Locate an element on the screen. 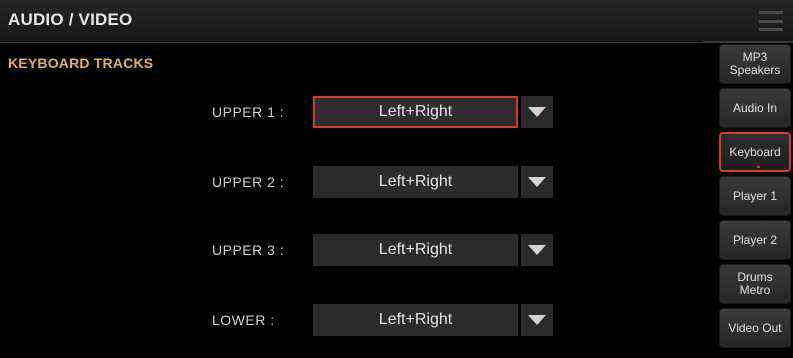  track-label: LOWER : is located at coordinates (243, 320).